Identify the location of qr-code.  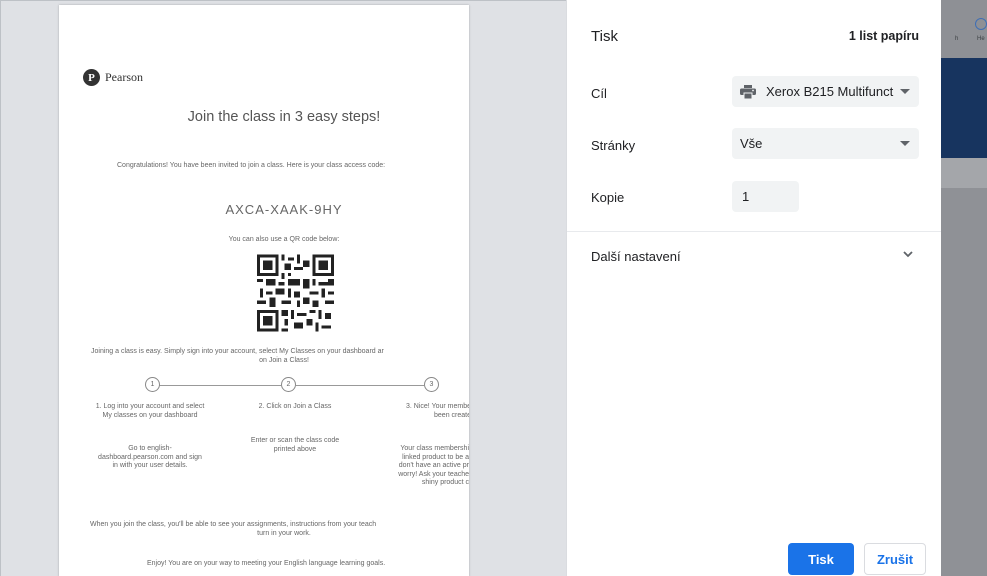
(295, 293).